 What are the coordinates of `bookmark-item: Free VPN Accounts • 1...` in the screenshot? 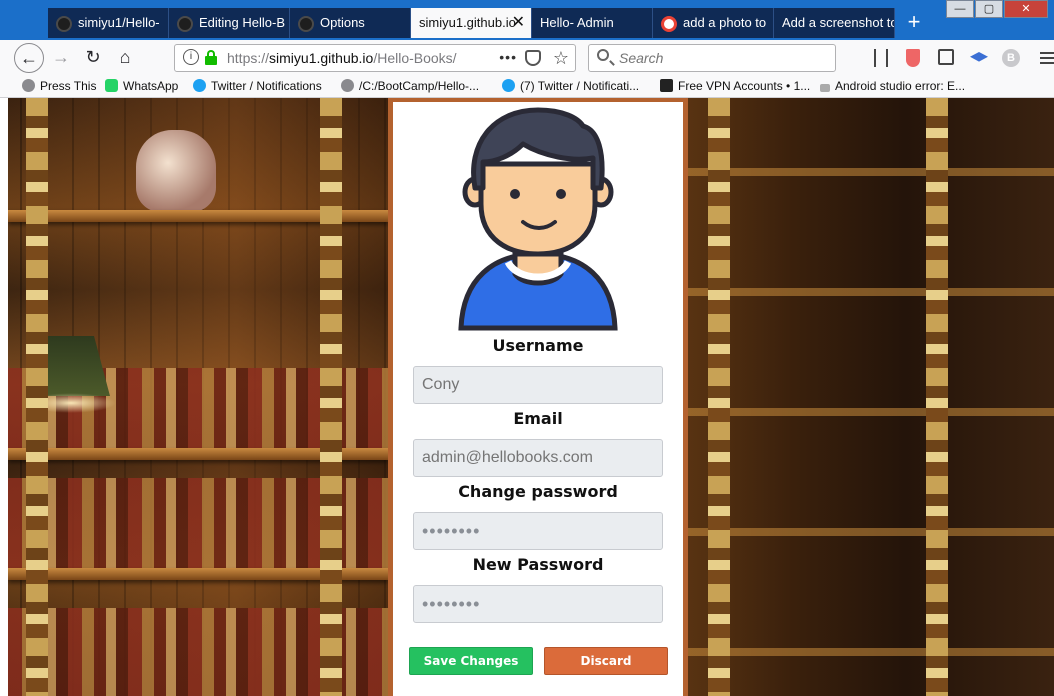 It's located at (735, 86).